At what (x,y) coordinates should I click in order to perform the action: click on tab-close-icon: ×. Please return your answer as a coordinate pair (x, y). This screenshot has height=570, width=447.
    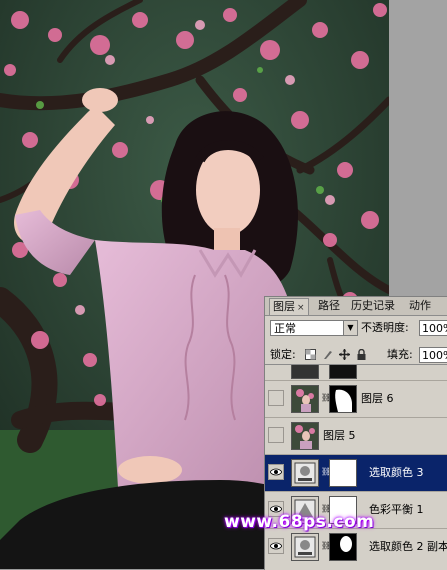
    Looking at the image, I should click on (301, 308).